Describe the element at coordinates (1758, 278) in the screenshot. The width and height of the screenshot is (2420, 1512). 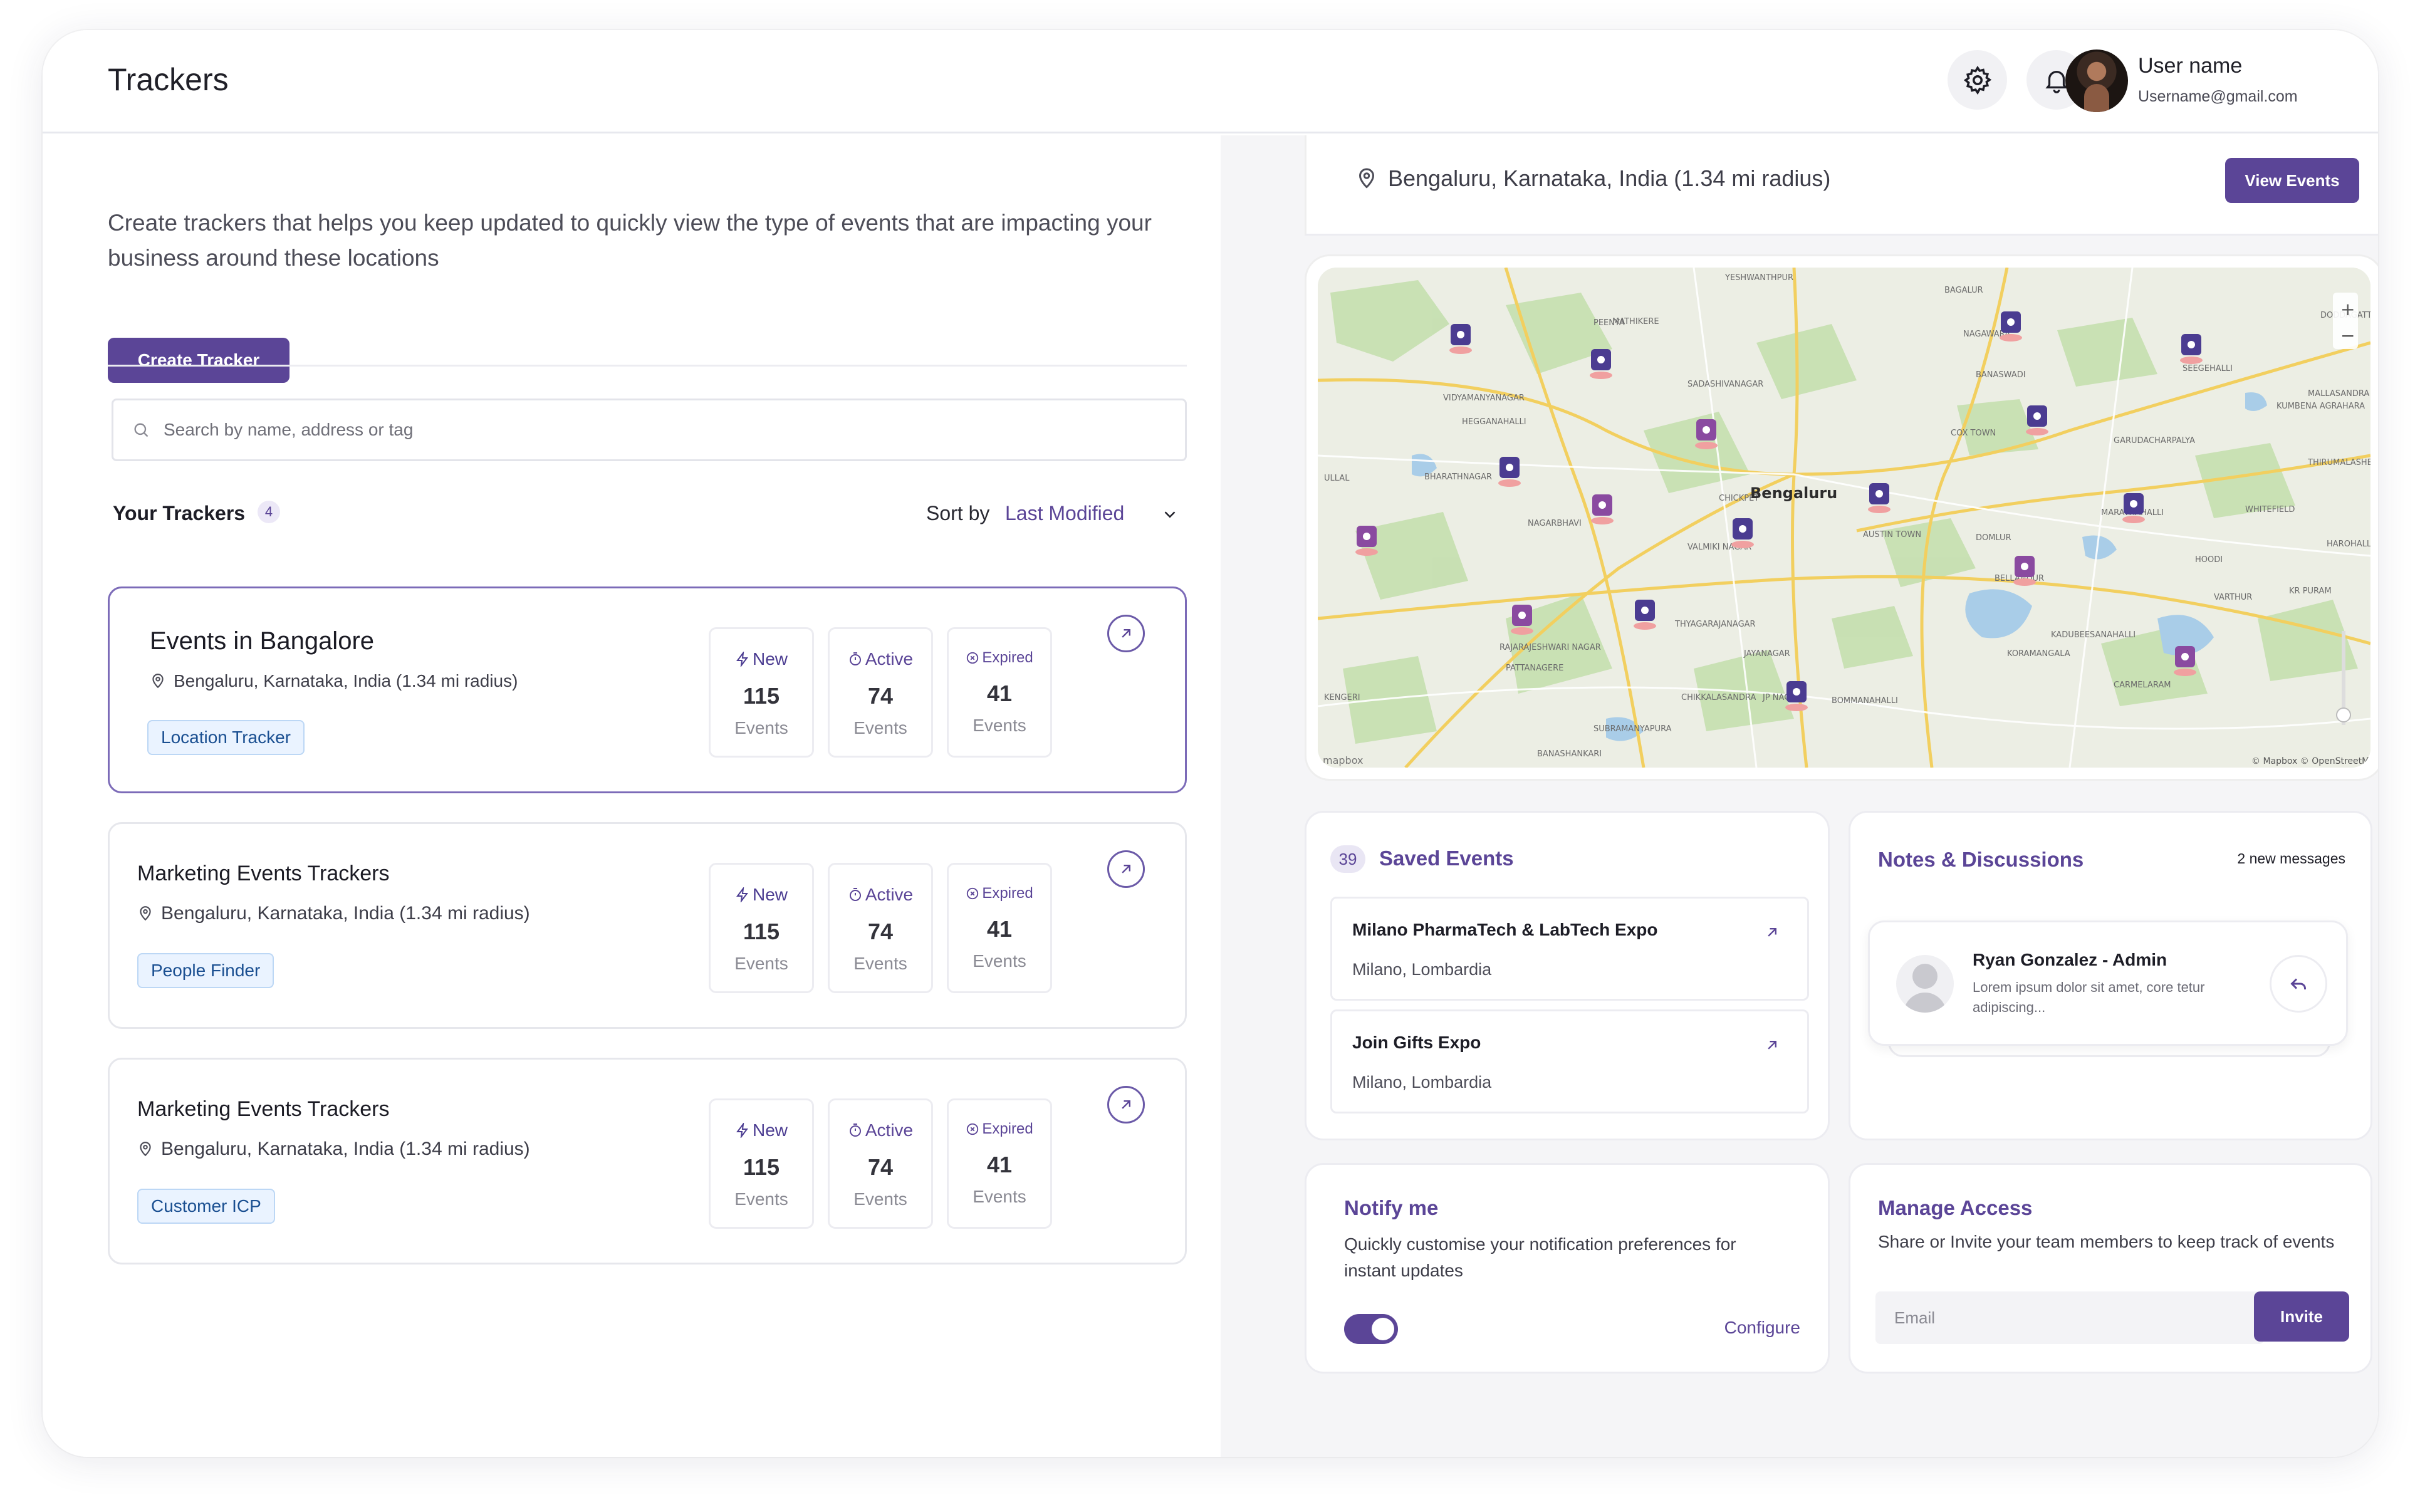
I see `svg-text: YESHWANTHPUR` at that location.